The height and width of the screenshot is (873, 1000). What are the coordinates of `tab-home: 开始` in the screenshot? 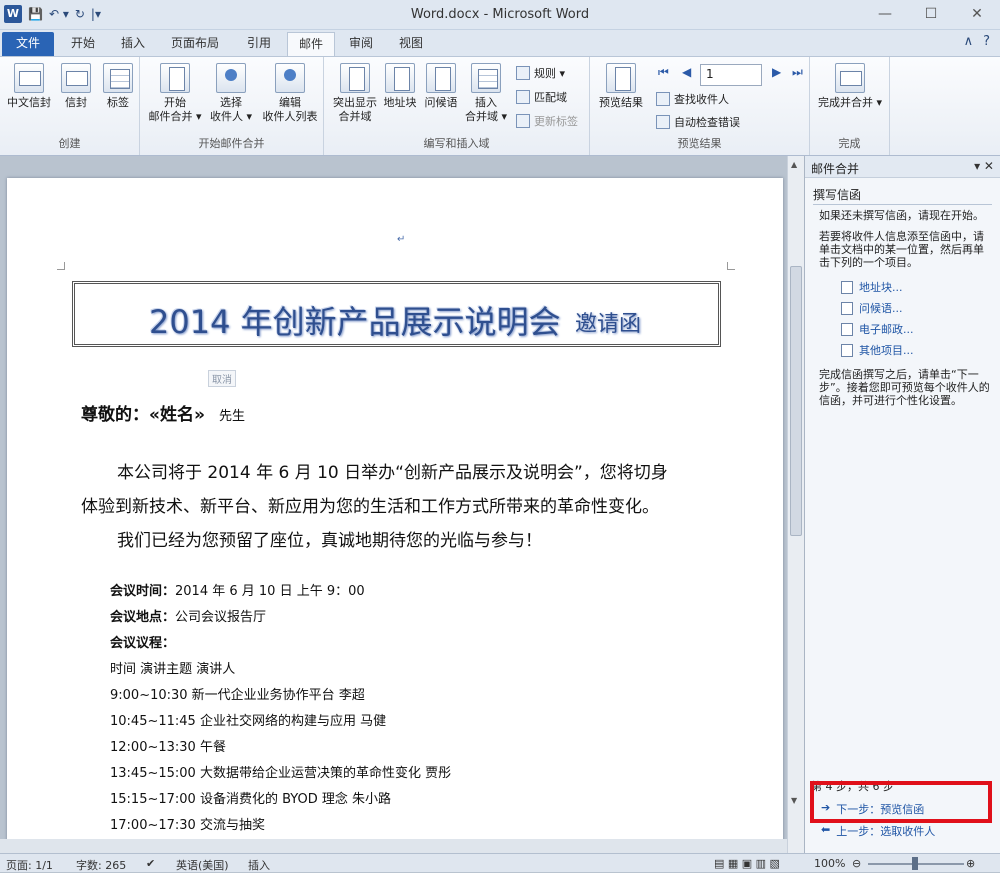 It's located at (83, 44).